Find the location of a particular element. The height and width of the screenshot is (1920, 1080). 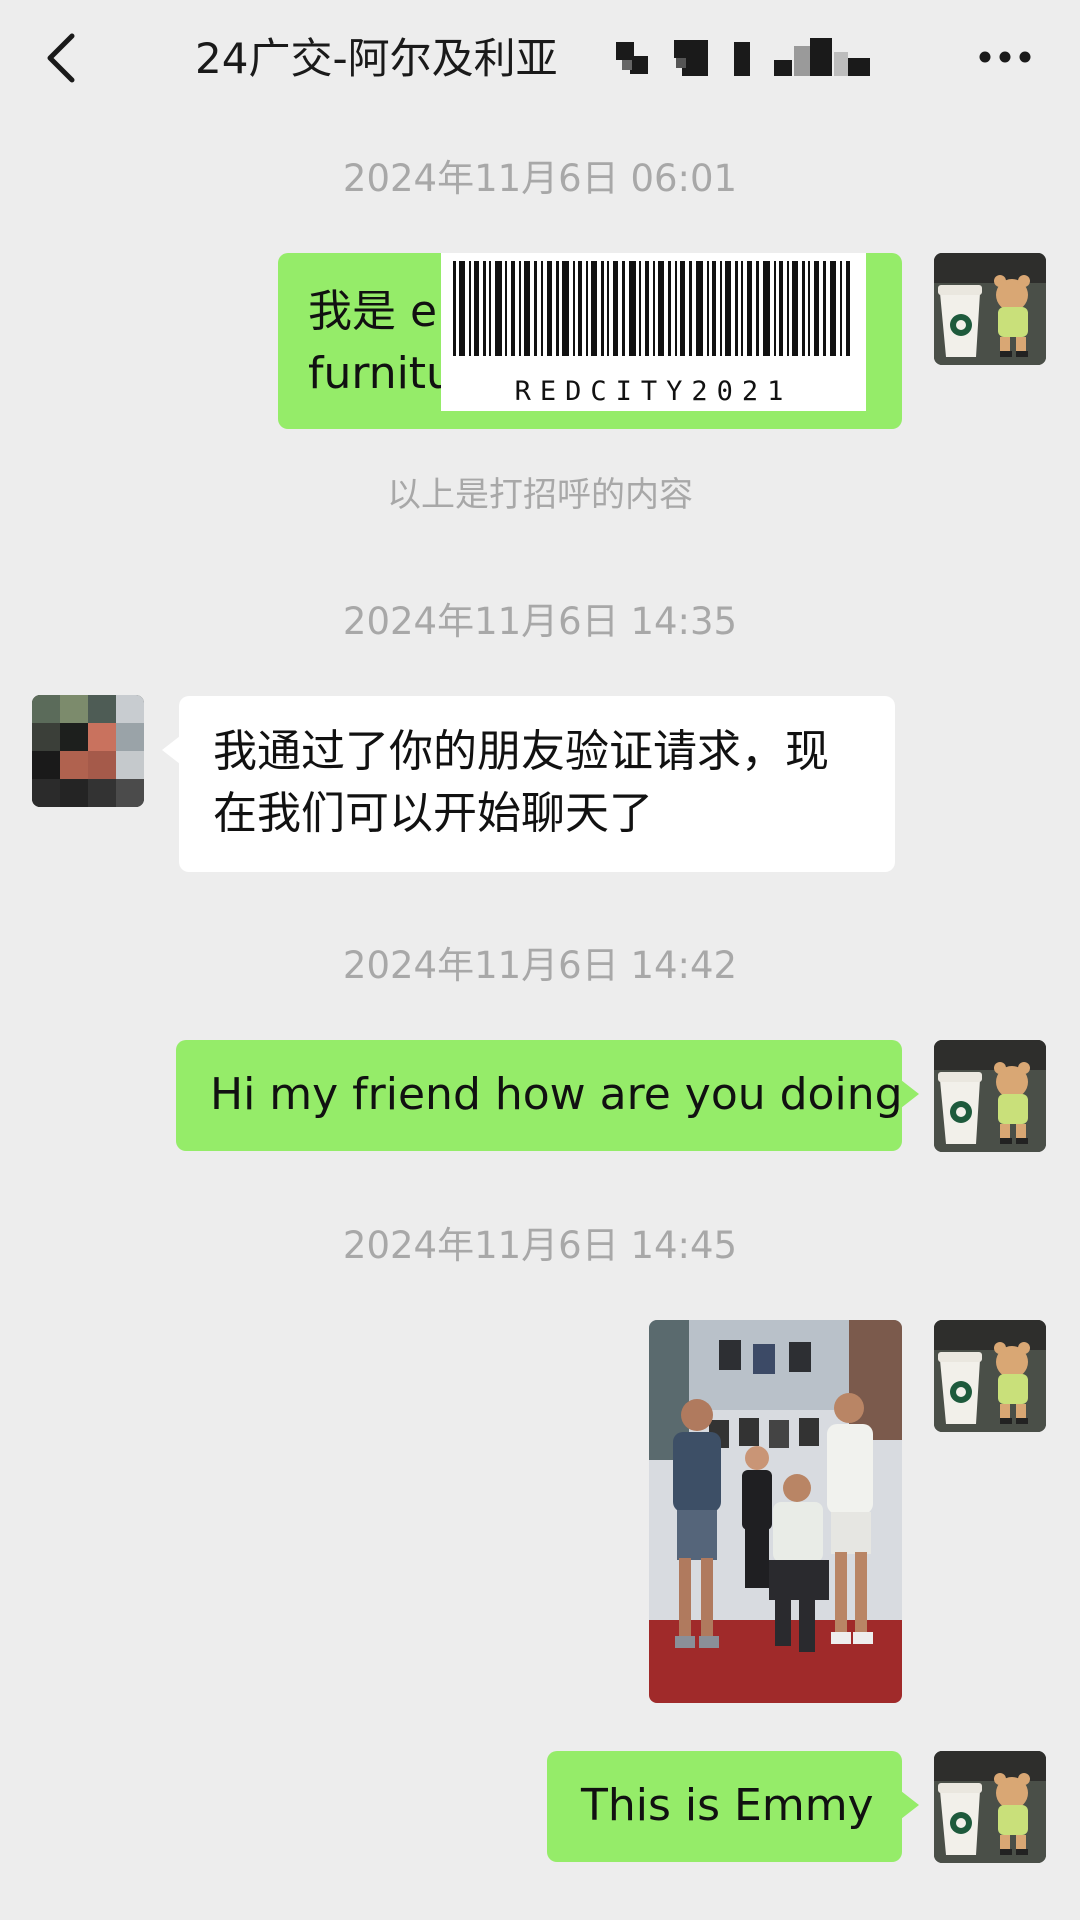

timestamp: 2024年11月6日 14:42 is located at coordinates (540, 965).